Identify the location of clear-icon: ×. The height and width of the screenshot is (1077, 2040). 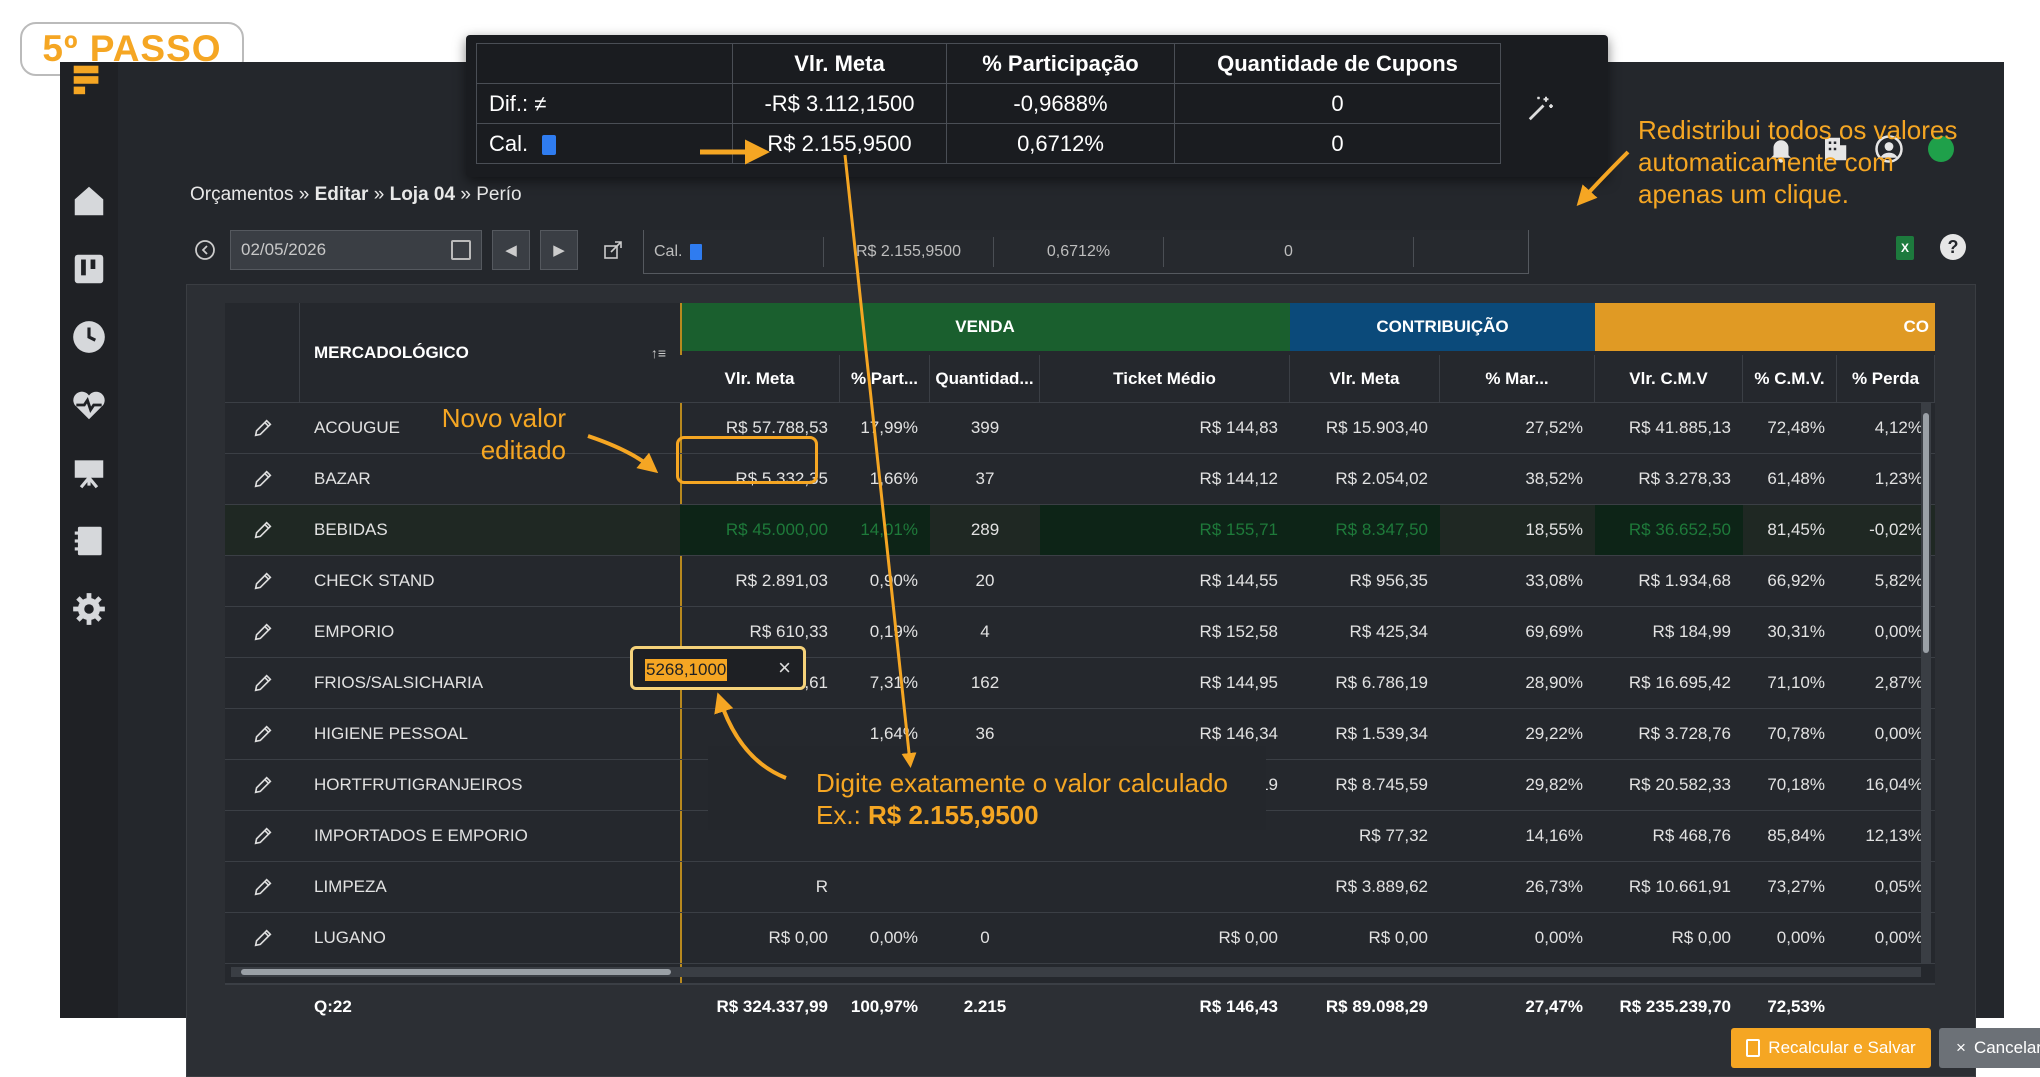
(784, 668).